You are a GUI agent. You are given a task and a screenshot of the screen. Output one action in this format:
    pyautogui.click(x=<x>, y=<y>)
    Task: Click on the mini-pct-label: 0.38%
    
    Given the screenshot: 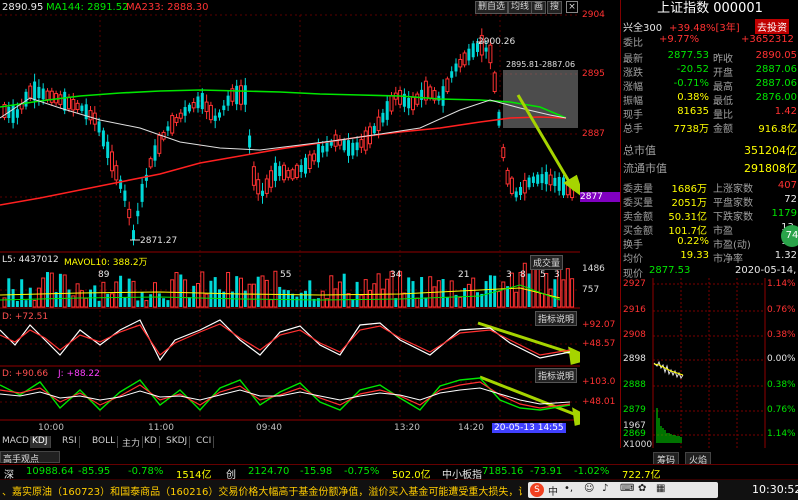 What is the action you would take?
    pyautogui.click(x=781, y=385)
    